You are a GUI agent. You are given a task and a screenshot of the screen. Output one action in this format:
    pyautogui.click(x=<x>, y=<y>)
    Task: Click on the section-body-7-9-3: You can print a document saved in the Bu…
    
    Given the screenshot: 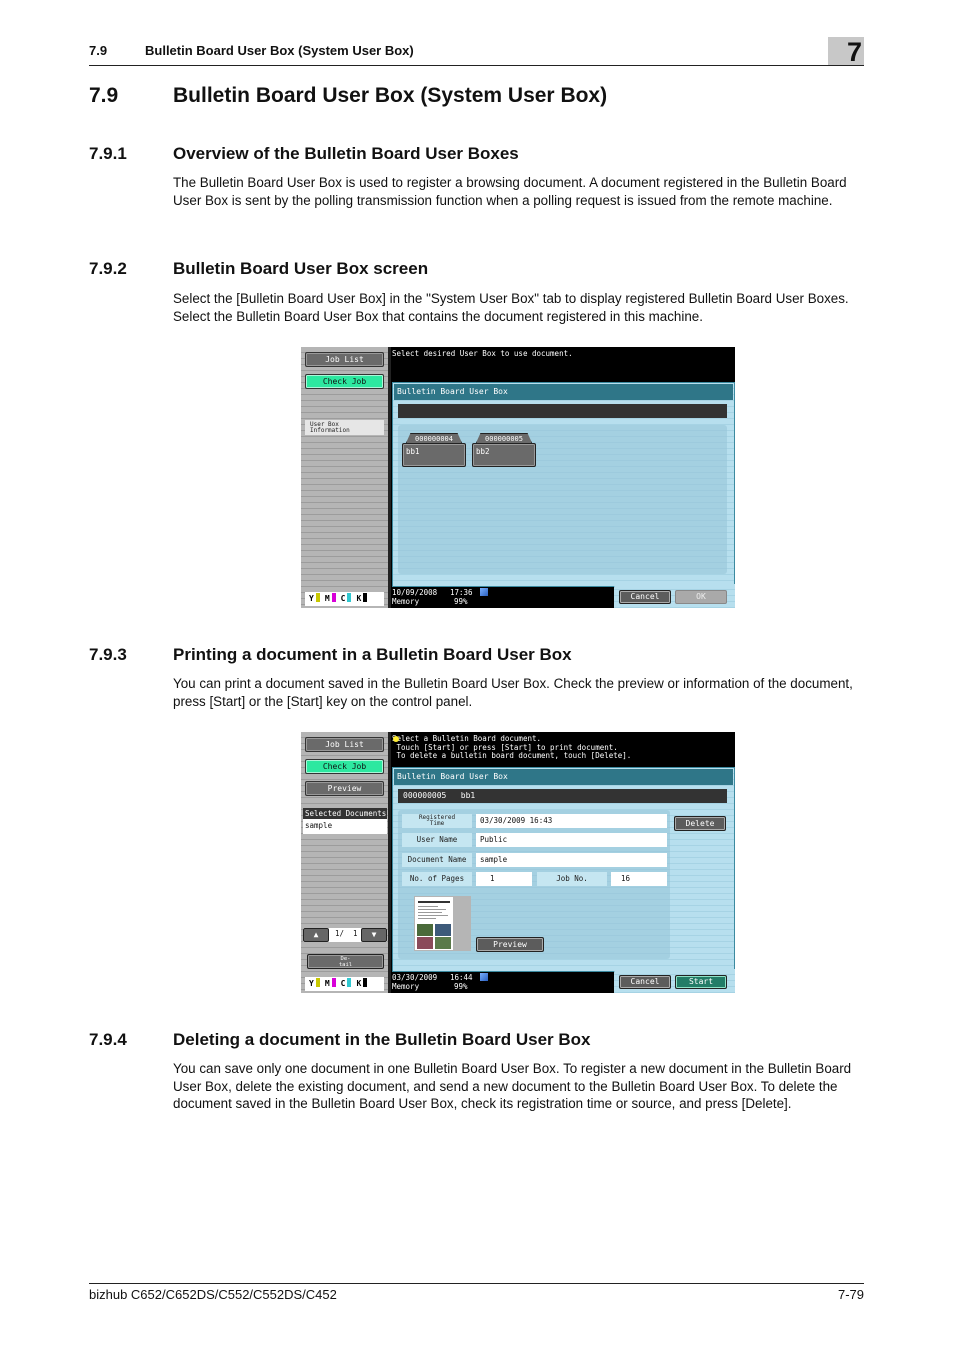 What is the action you would take?
    pyautogui.click(x=513, y=692)
    